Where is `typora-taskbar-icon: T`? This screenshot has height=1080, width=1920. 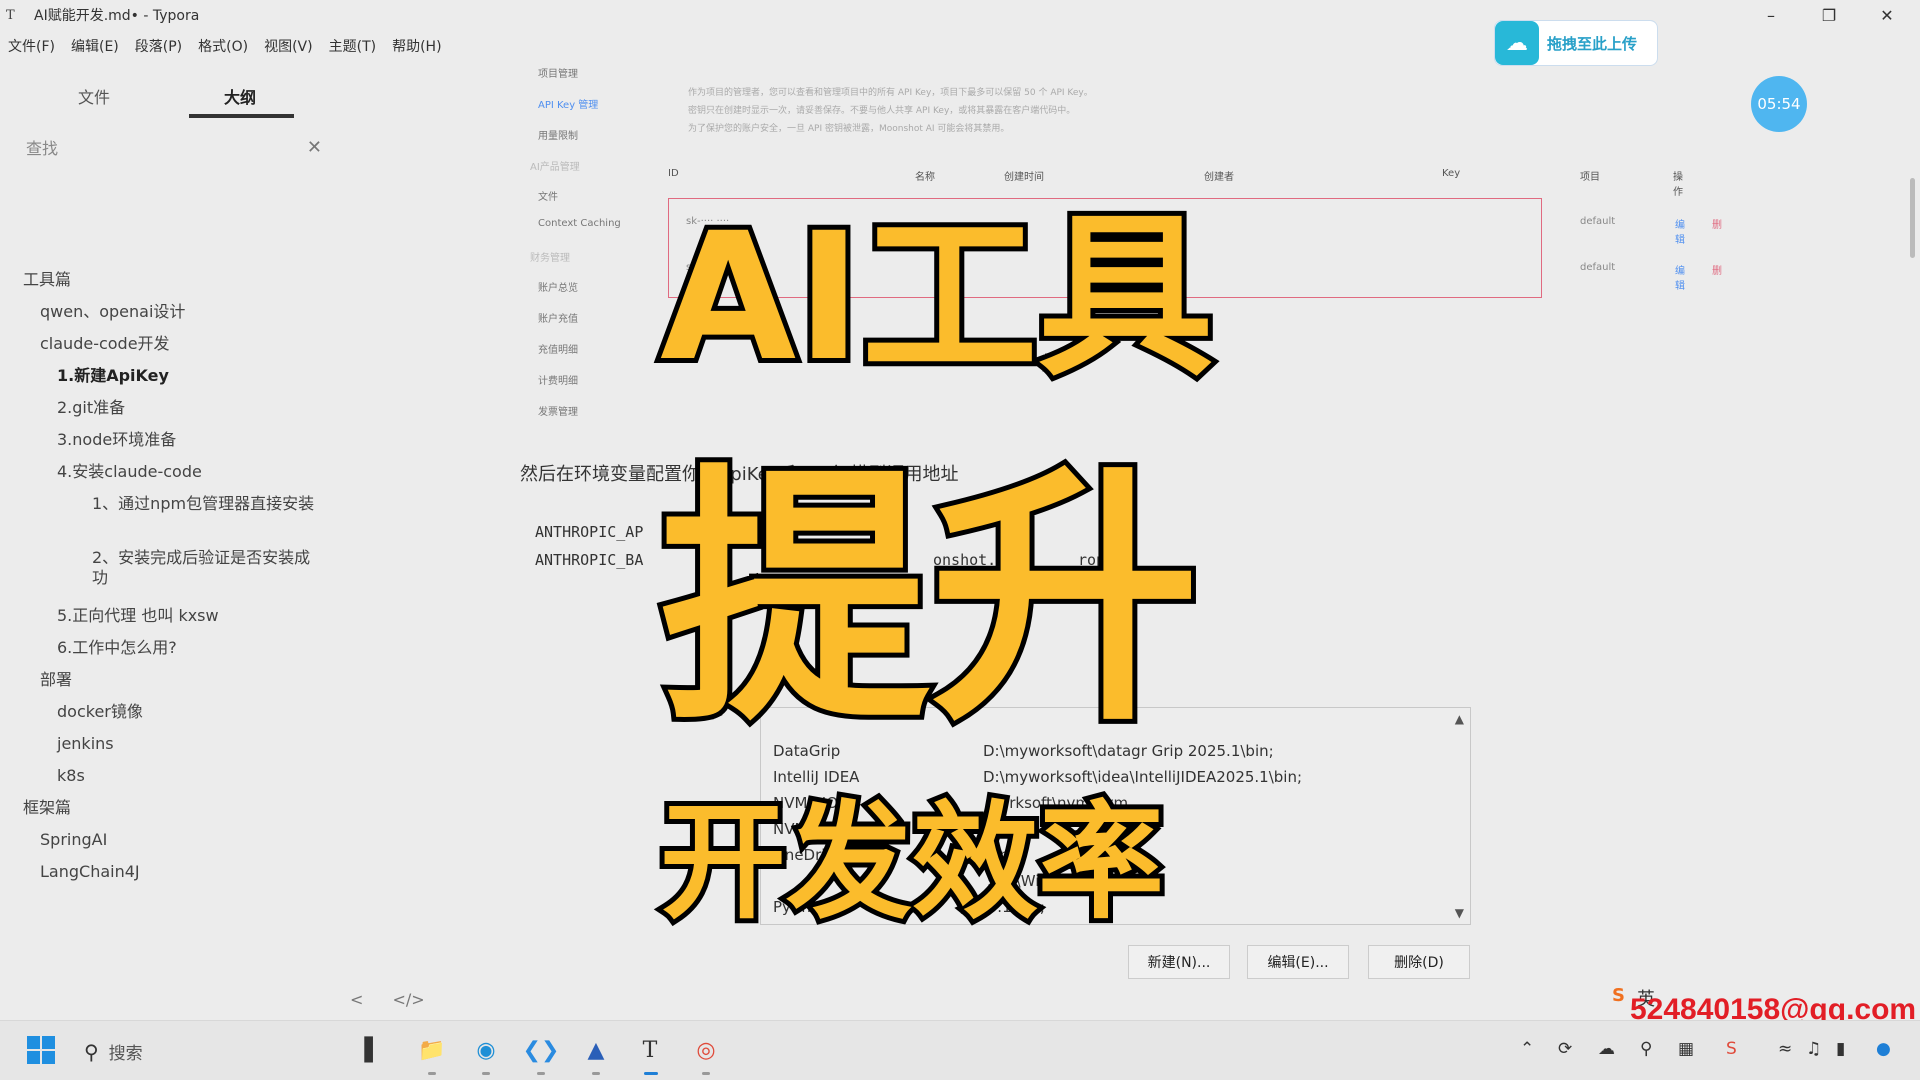
typora-taskbar-icon: T is located at coordinates (650, 1050).